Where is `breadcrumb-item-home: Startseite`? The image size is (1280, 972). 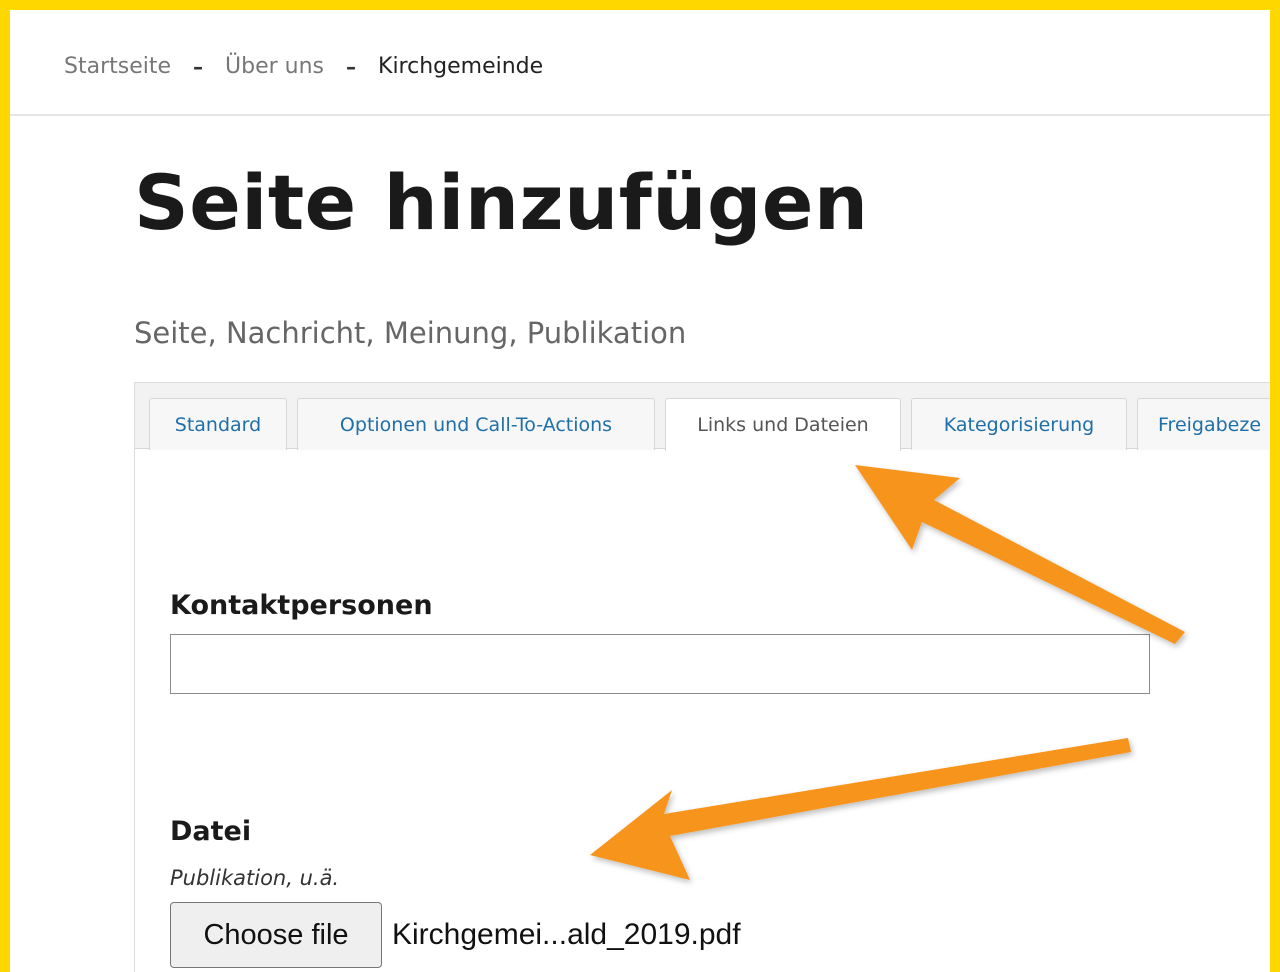
breadcrumb-item-home: Startseite is located at coordinates (117, 66).